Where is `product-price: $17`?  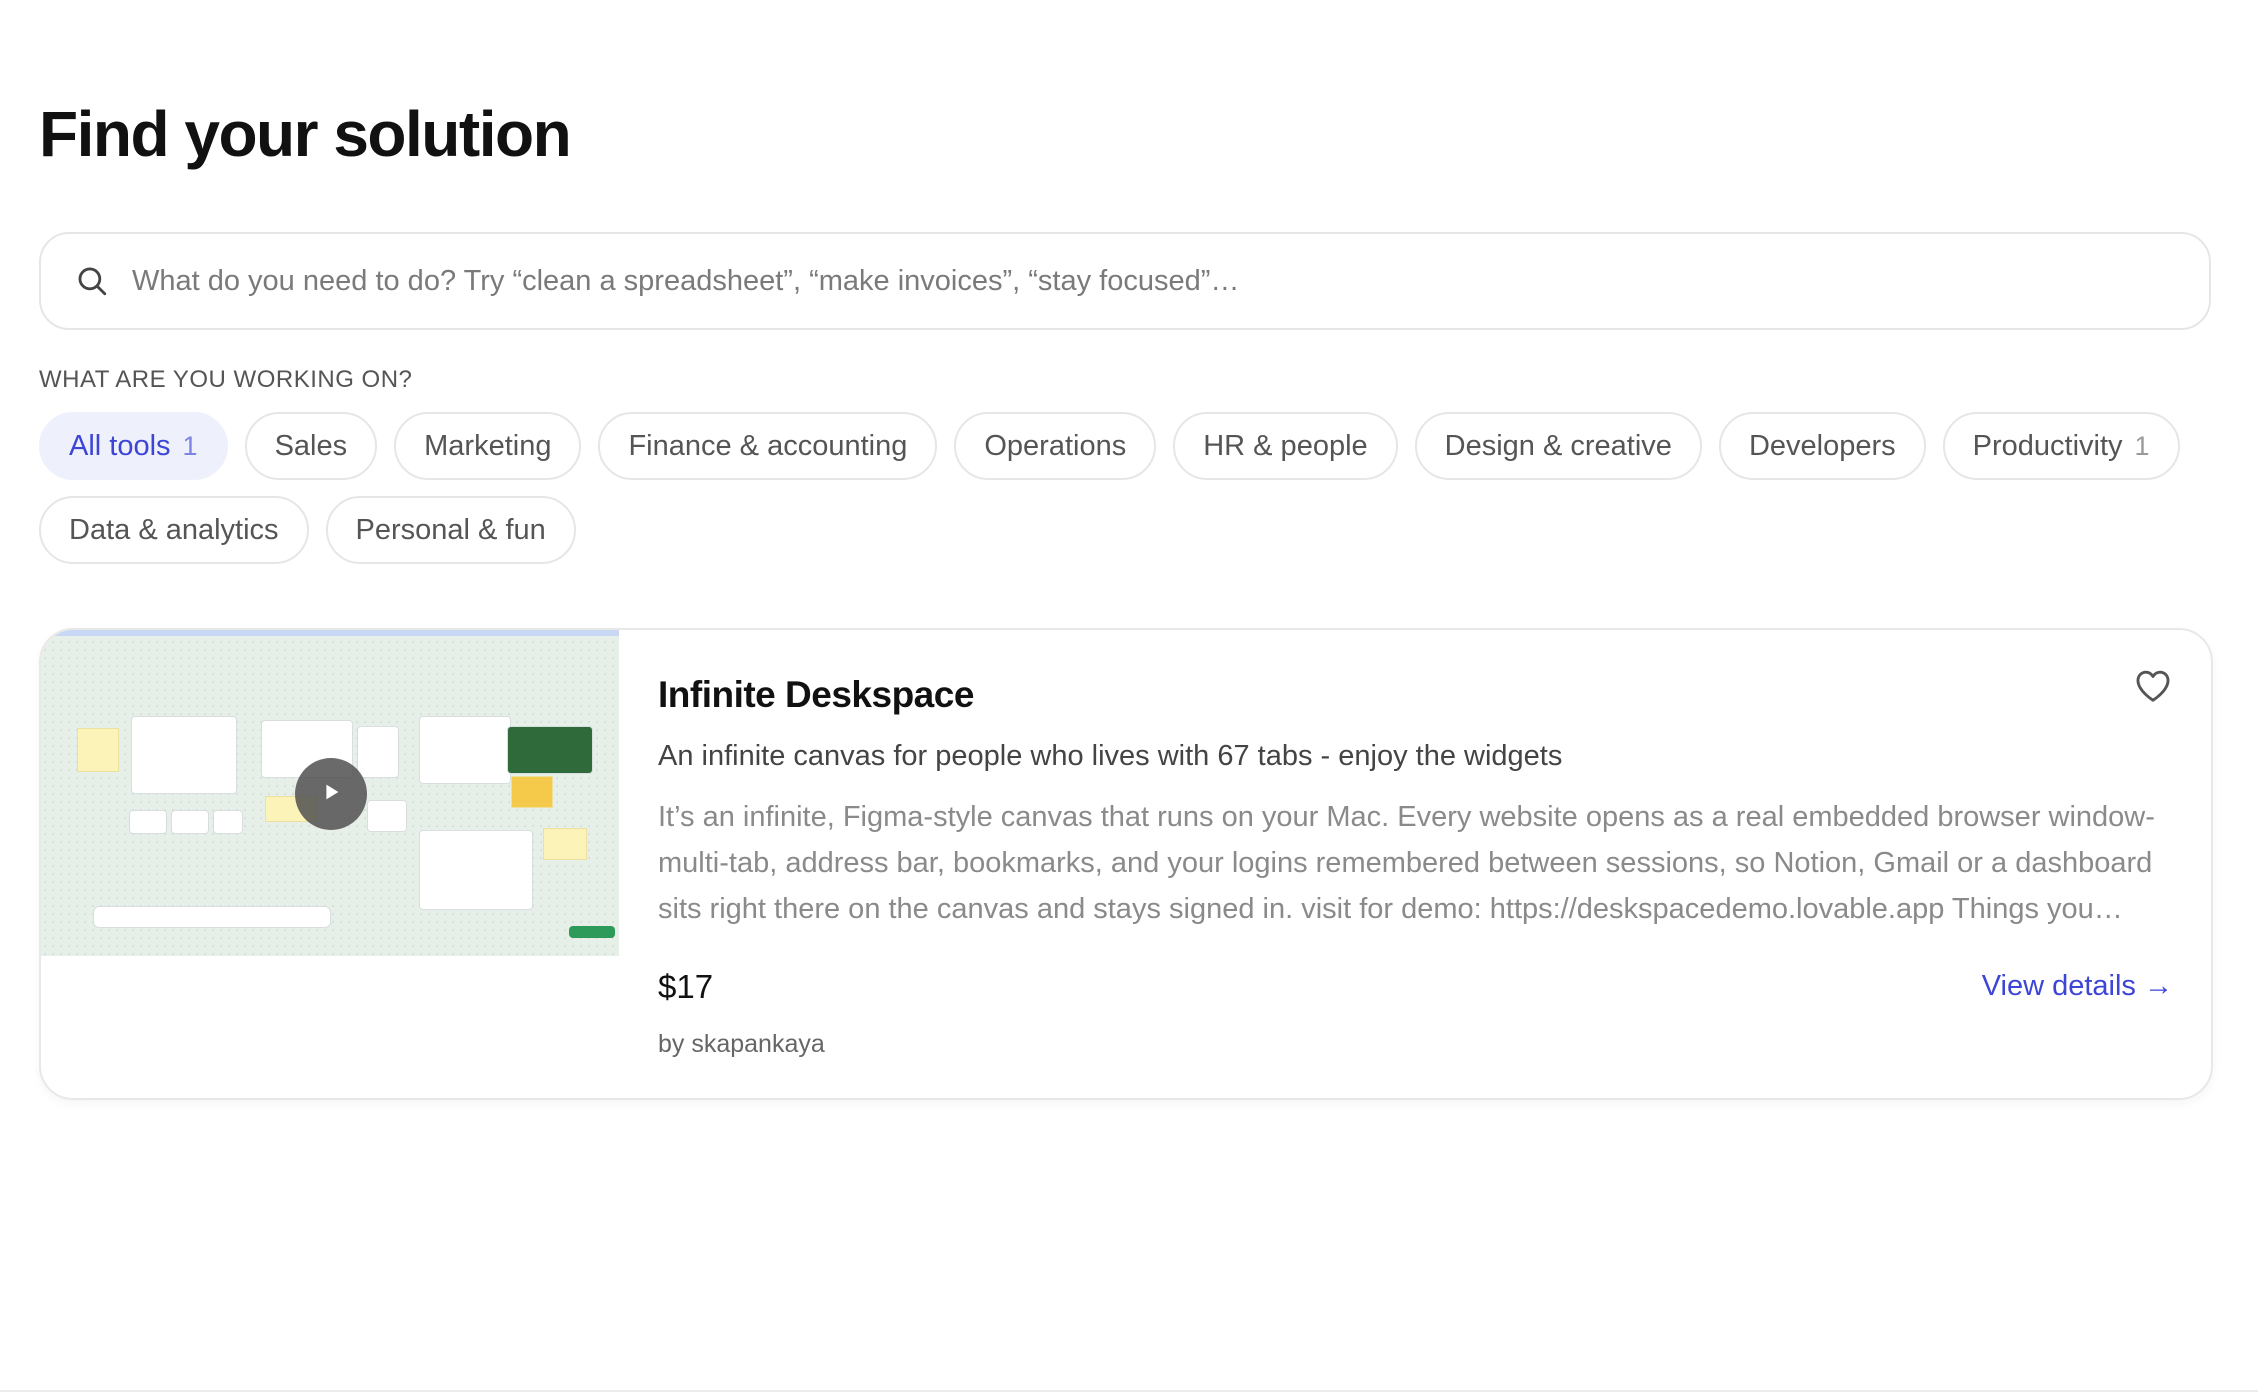 product-price: $17 is located at coordinates (686, 986).